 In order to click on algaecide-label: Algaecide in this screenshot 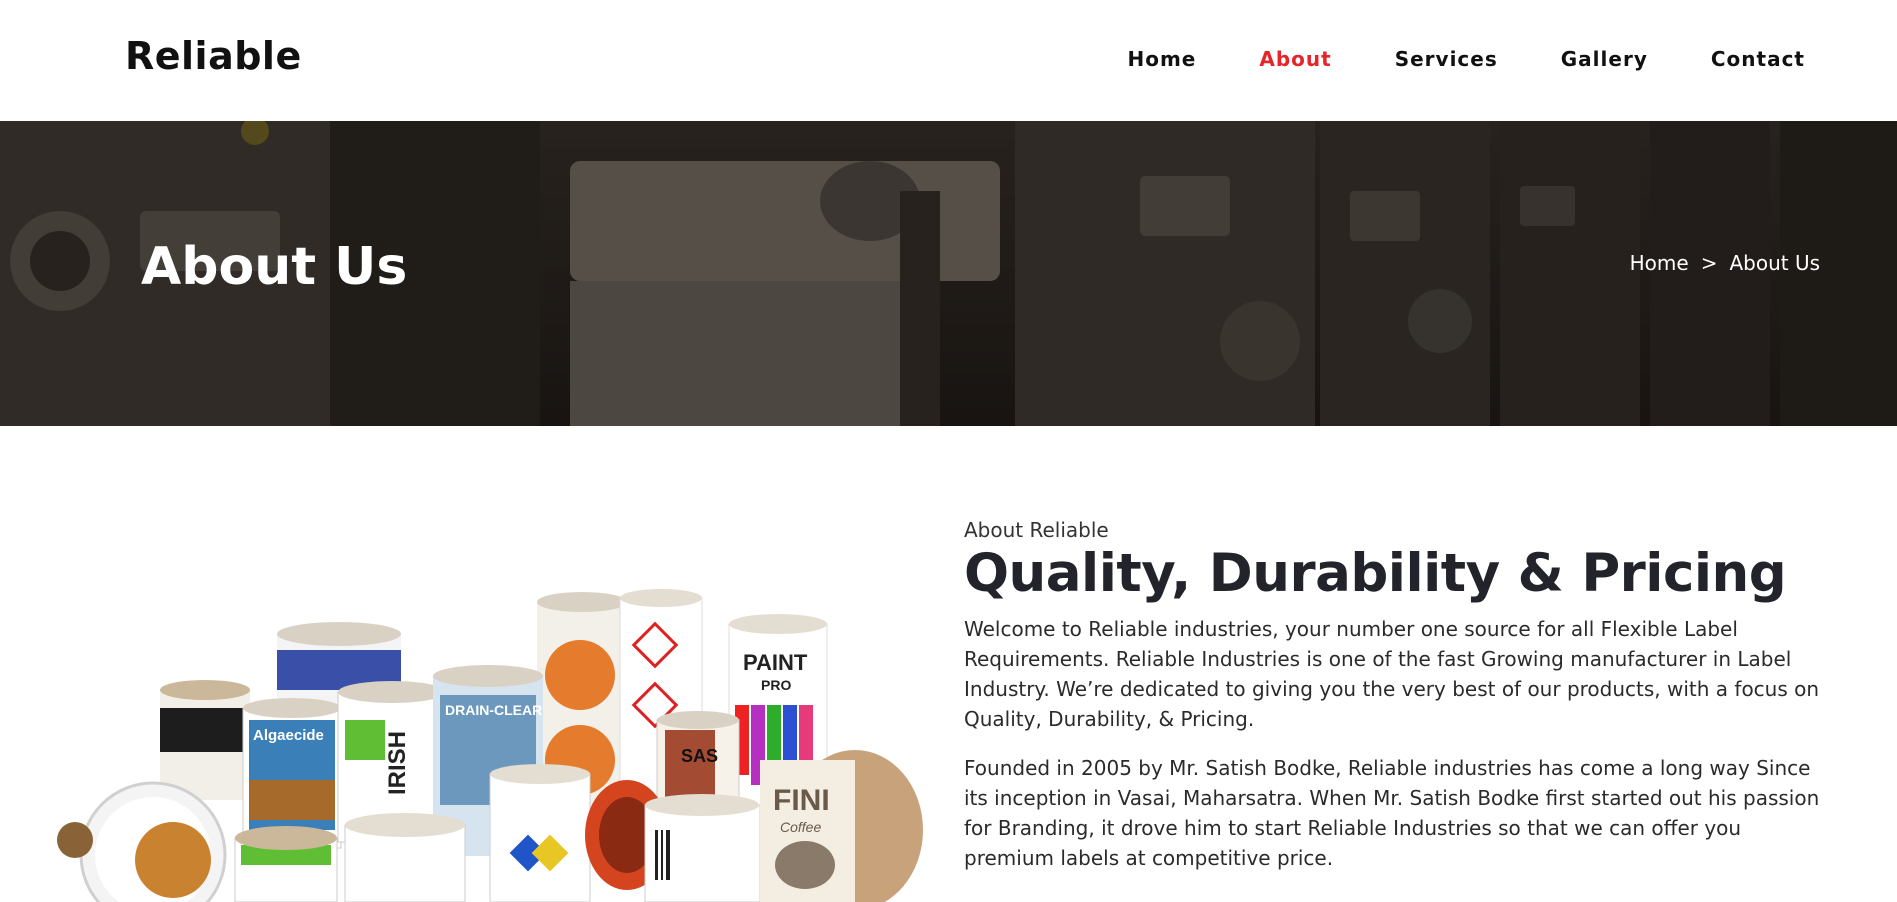, I will do `click(288, 735)`.